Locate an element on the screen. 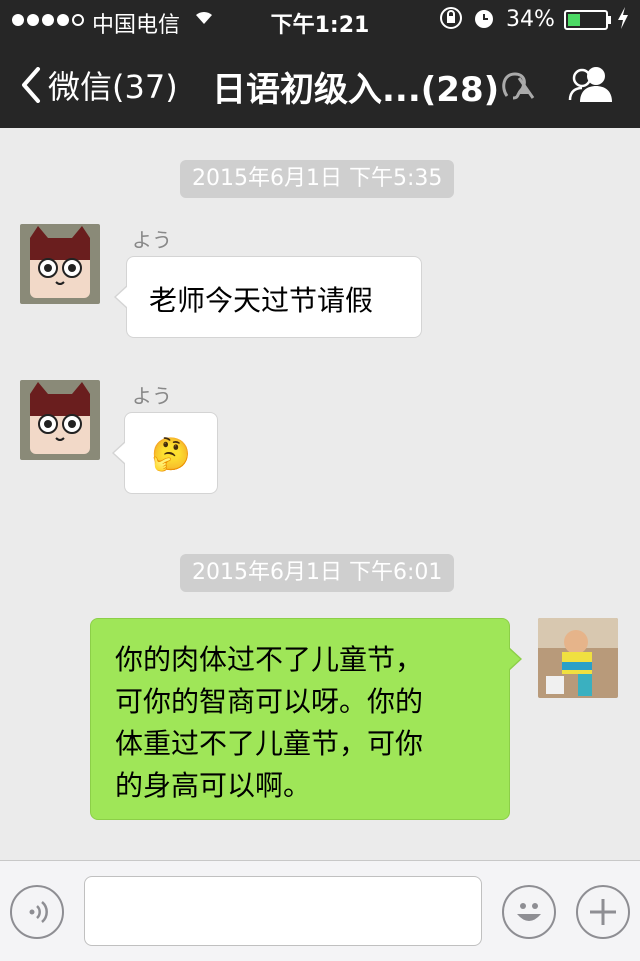 Image resolution: width=640 pixels, height=961 pixels. voice-input-button is located at coordinates (37, 912).